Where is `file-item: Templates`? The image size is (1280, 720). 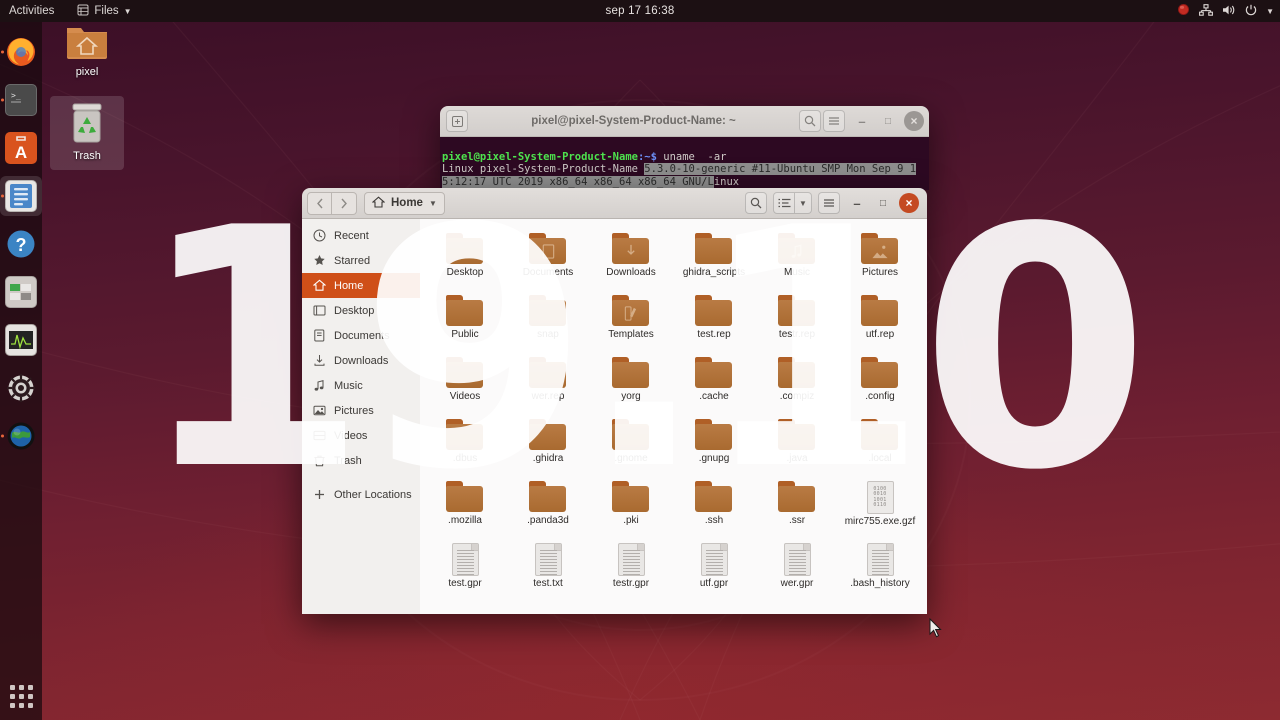 file-item: Templates is located at coordinates (631, 322).